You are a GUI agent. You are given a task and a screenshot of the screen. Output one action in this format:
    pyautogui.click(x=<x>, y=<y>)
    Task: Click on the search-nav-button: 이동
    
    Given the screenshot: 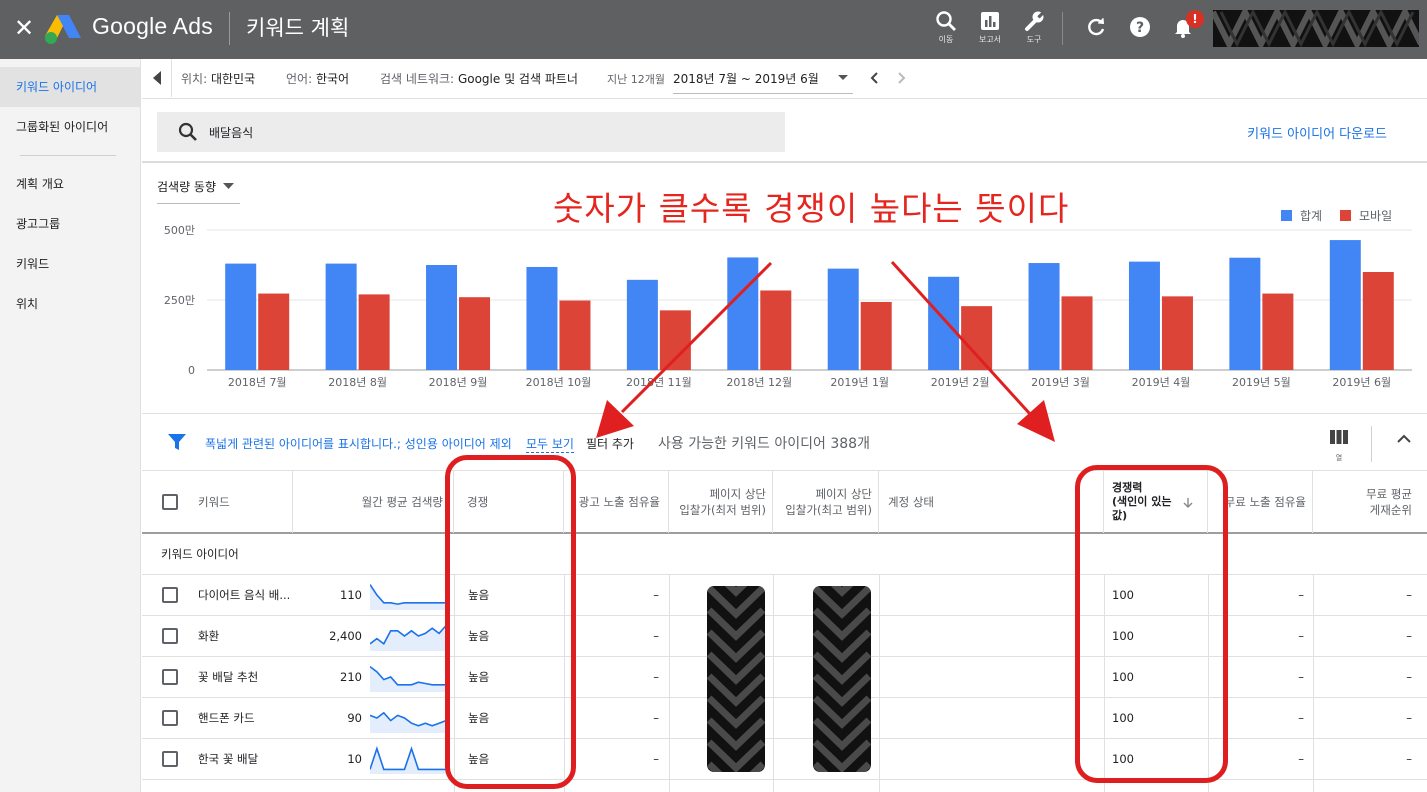 What is the action you would take?
    pyautogui.click(x=946, y=27)
    